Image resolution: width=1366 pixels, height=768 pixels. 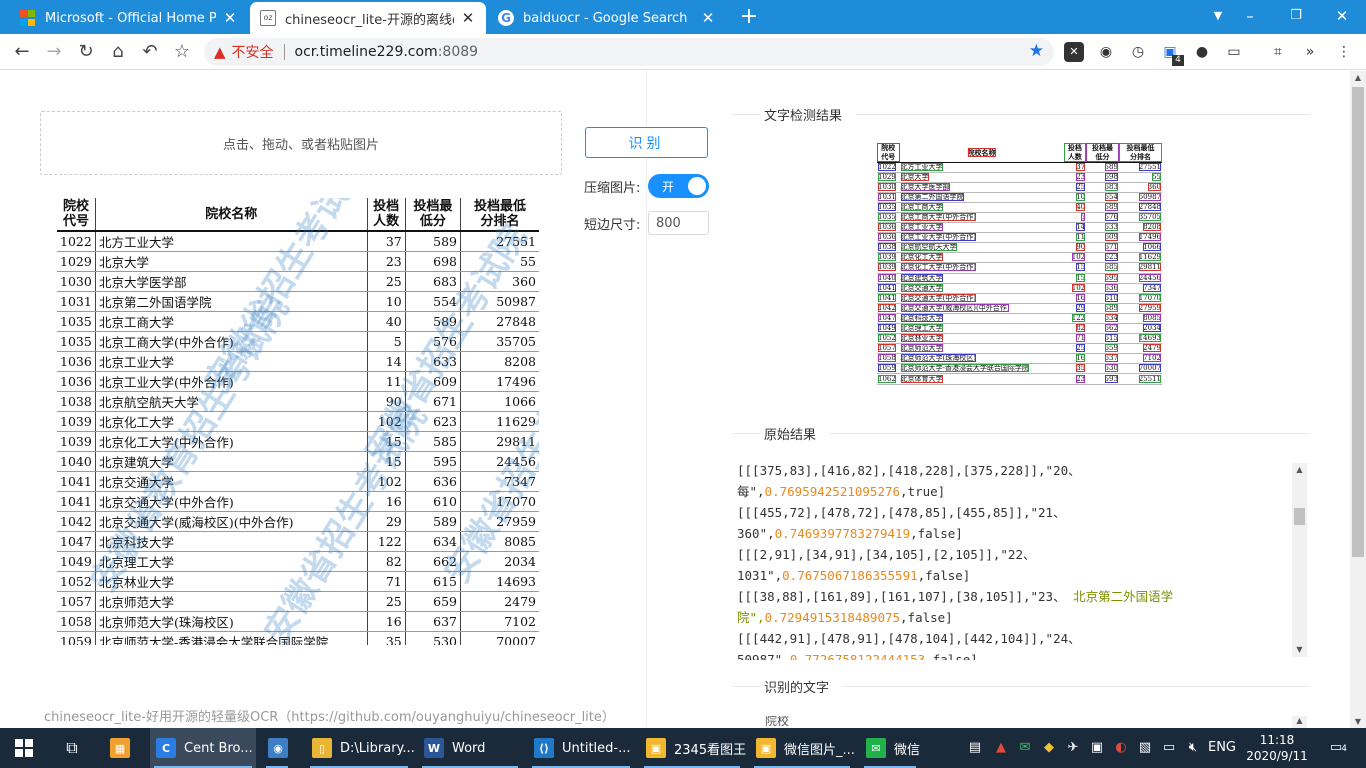 What do you see at coordinates (1299, 722) in the screenshot?
I see `recognized-text-scrollbar: ▲` at bounding box center [1299, 722].